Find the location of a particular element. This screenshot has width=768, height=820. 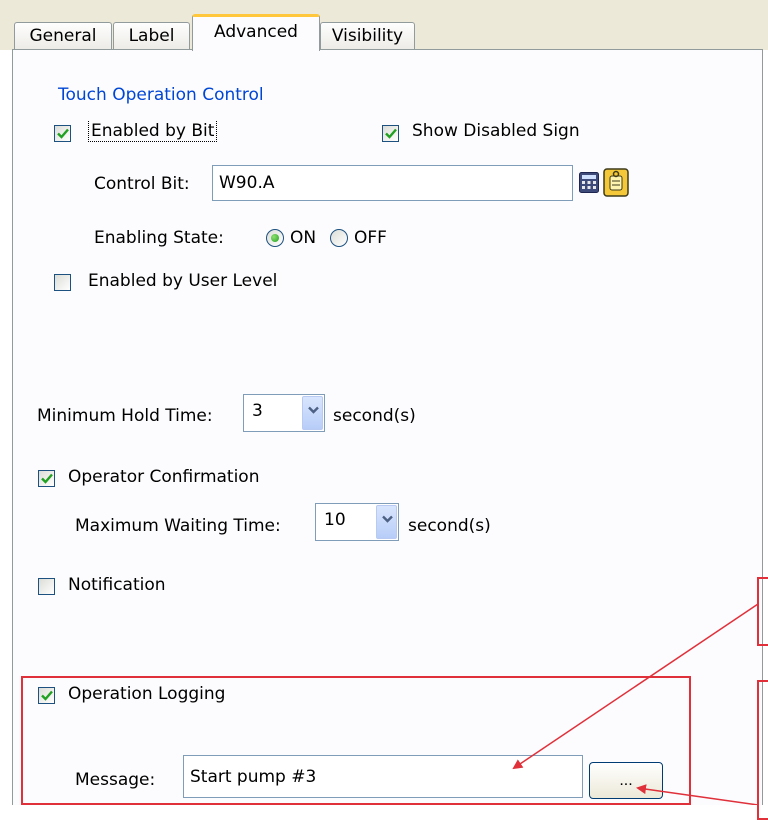

show-disabled-sign-label: Show Disabled Sign is located at coordinates (496, 131).